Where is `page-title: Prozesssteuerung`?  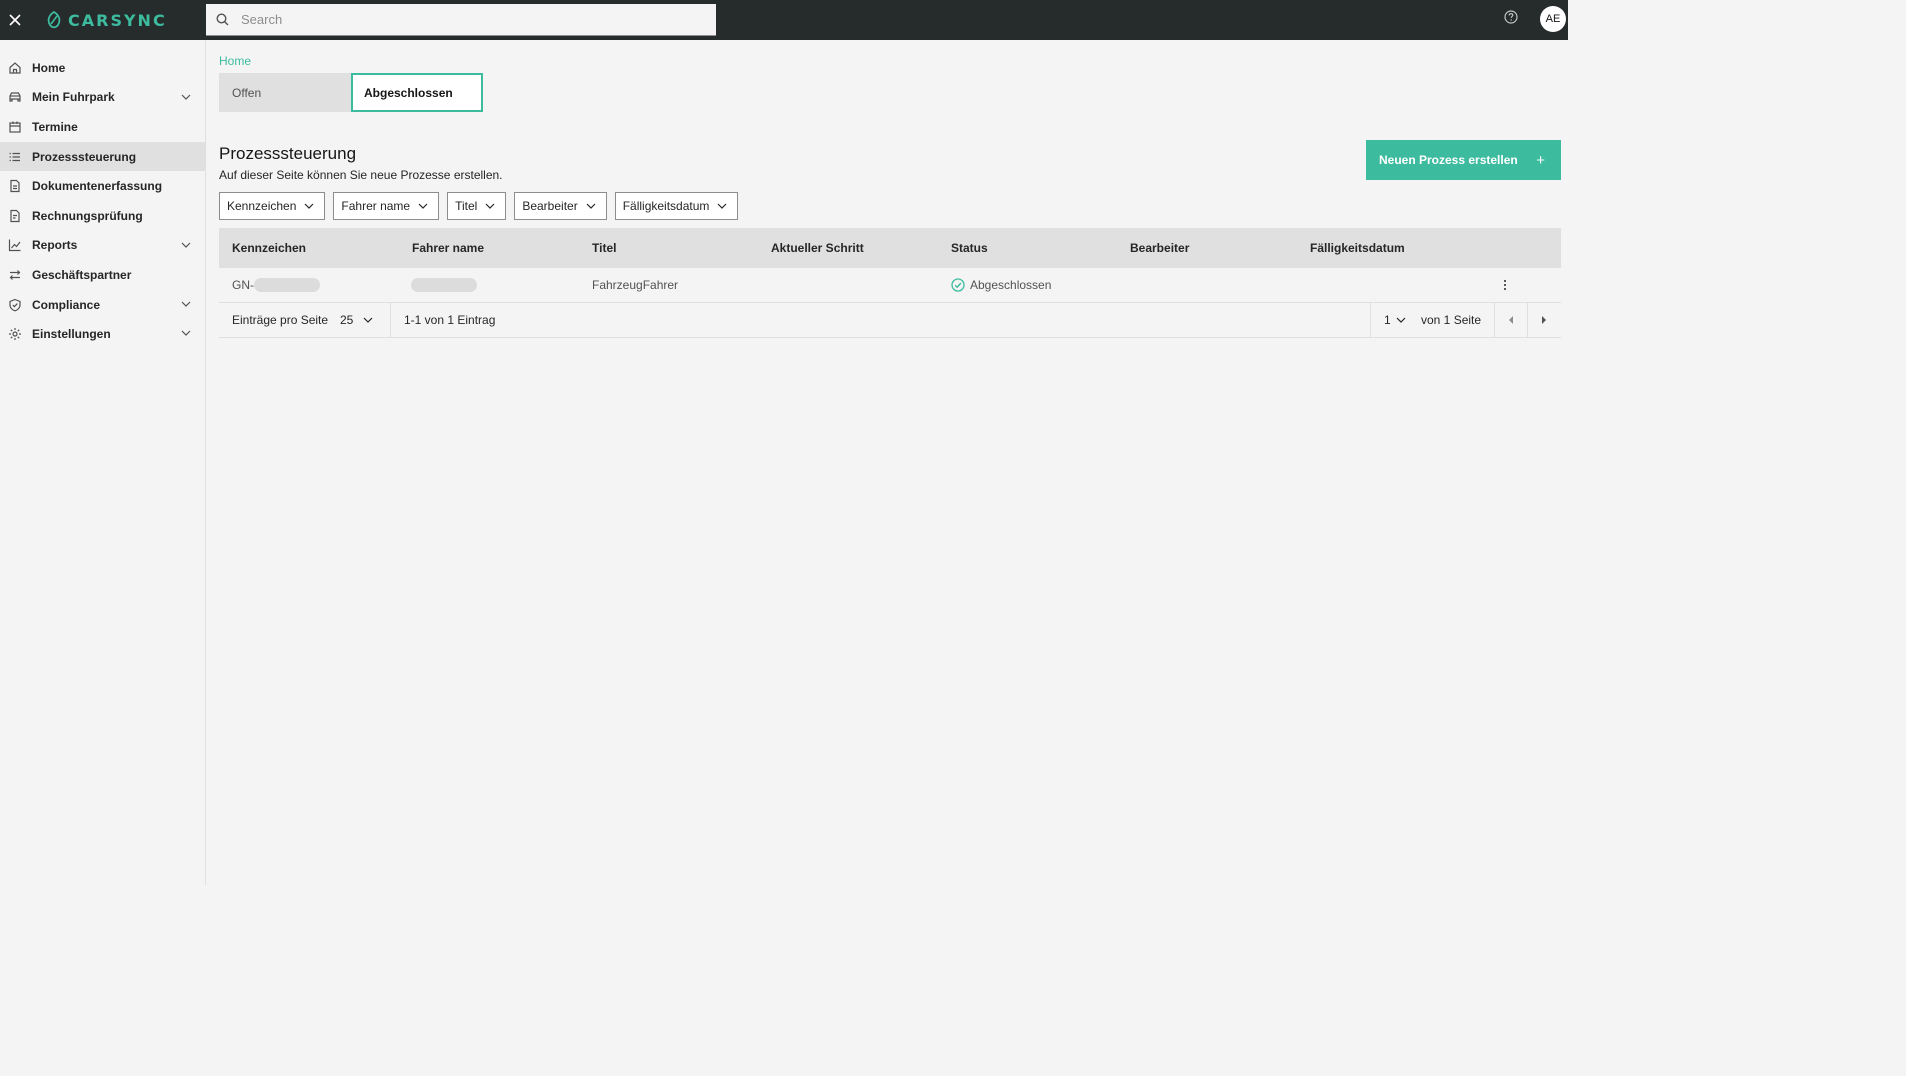 page-title: Prozesssteuerung is located at coordinates (288, 153).